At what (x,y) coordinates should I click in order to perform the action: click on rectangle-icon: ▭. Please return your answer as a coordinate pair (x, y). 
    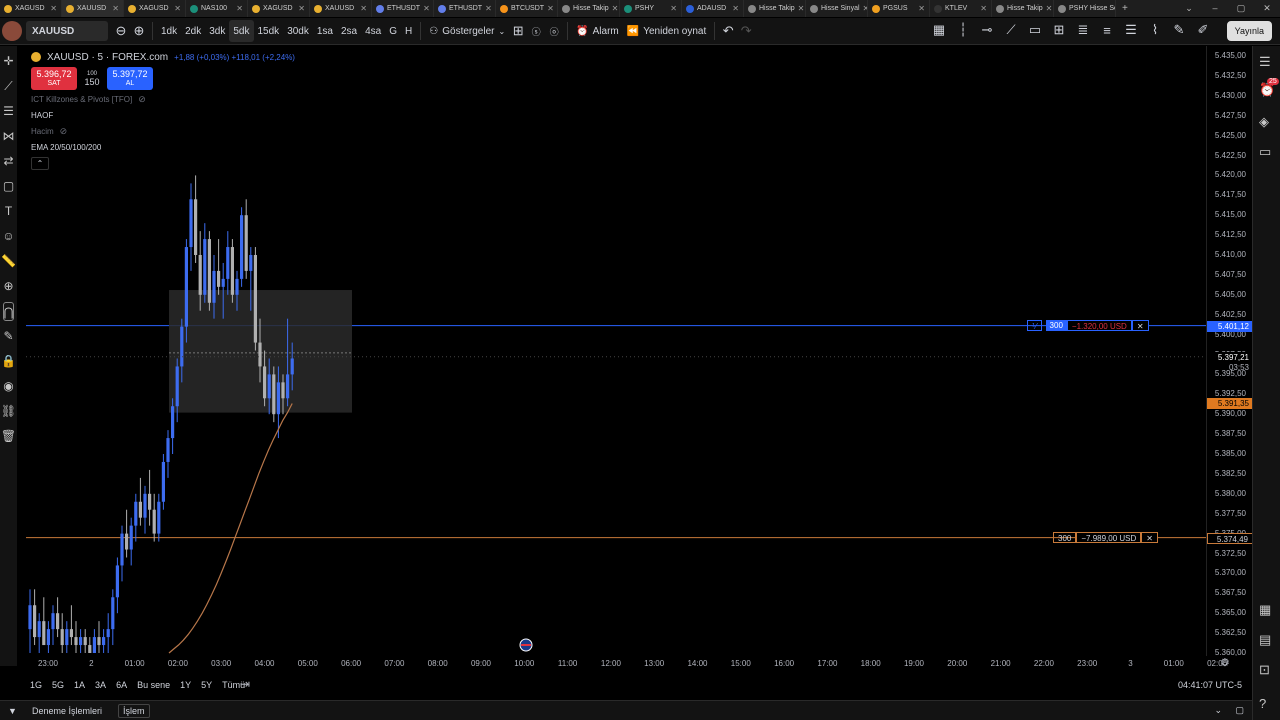
    Looking at the image, I should click on (1035, 30).